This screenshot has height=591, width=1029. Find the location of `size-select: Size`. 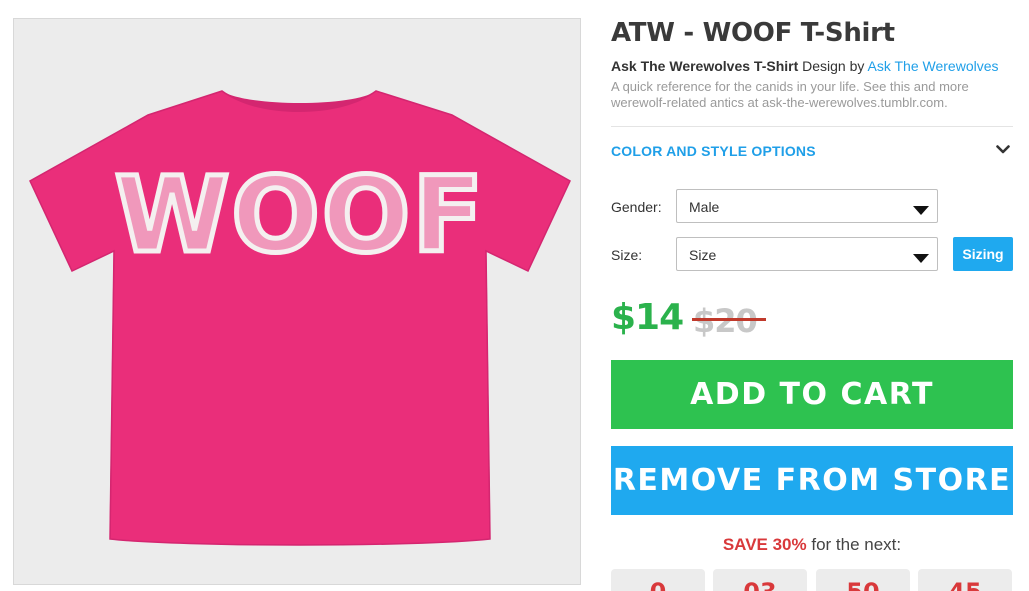

size-select: Size is located at coordinates (807, 254).